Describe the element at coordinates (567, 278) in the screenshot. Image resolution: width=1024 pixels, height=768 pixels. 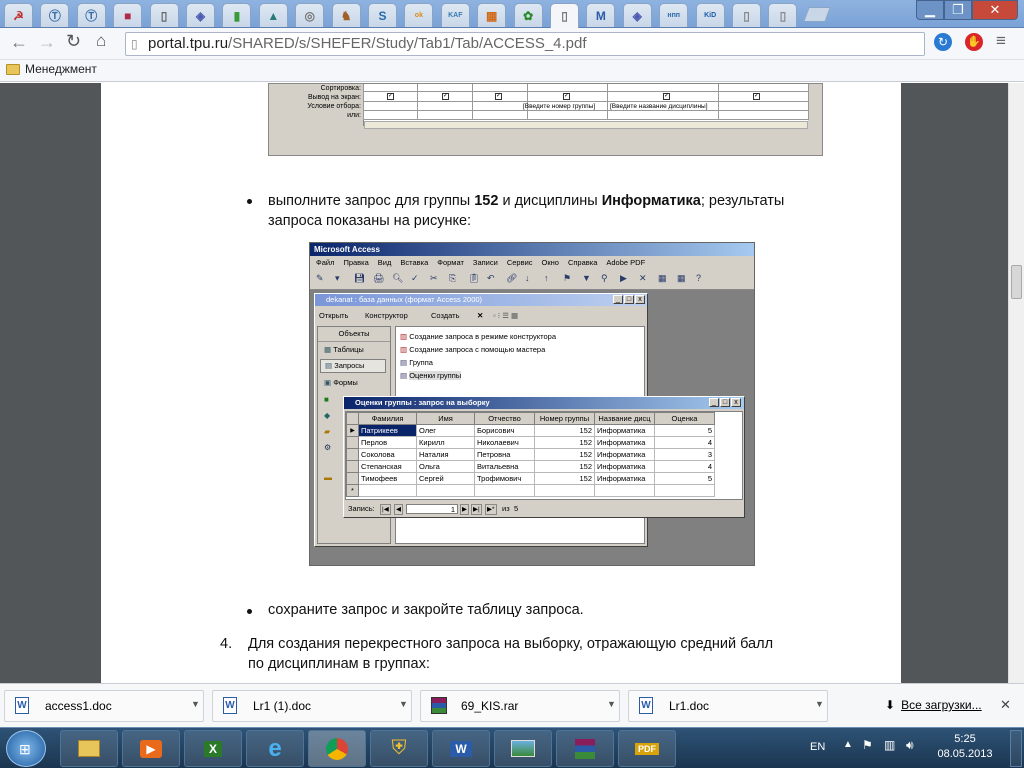
I see `toolbar-tool-icon: ⚑` at that location.